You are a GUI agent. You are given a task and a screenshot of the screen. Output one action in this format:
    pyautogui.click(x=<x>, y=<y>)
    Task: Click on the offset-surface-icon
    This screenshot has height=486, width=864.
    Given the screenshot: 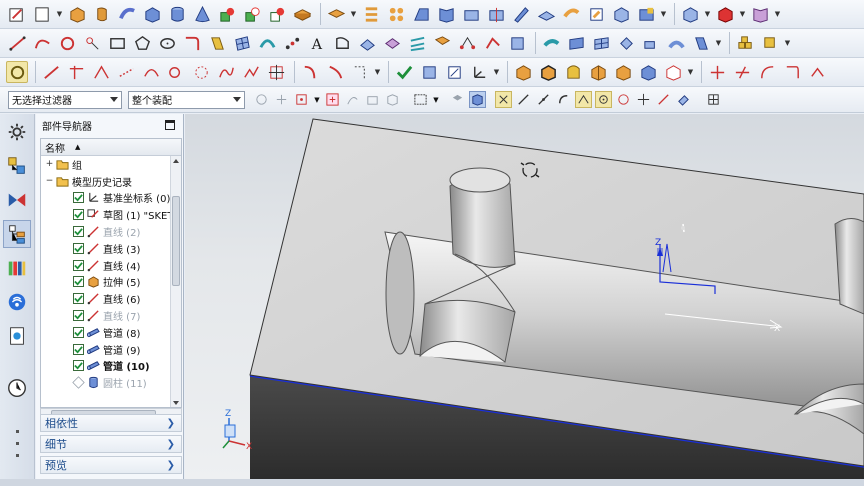 What is the action you would take?
    pyautogui.click(x=292, y=43)
    